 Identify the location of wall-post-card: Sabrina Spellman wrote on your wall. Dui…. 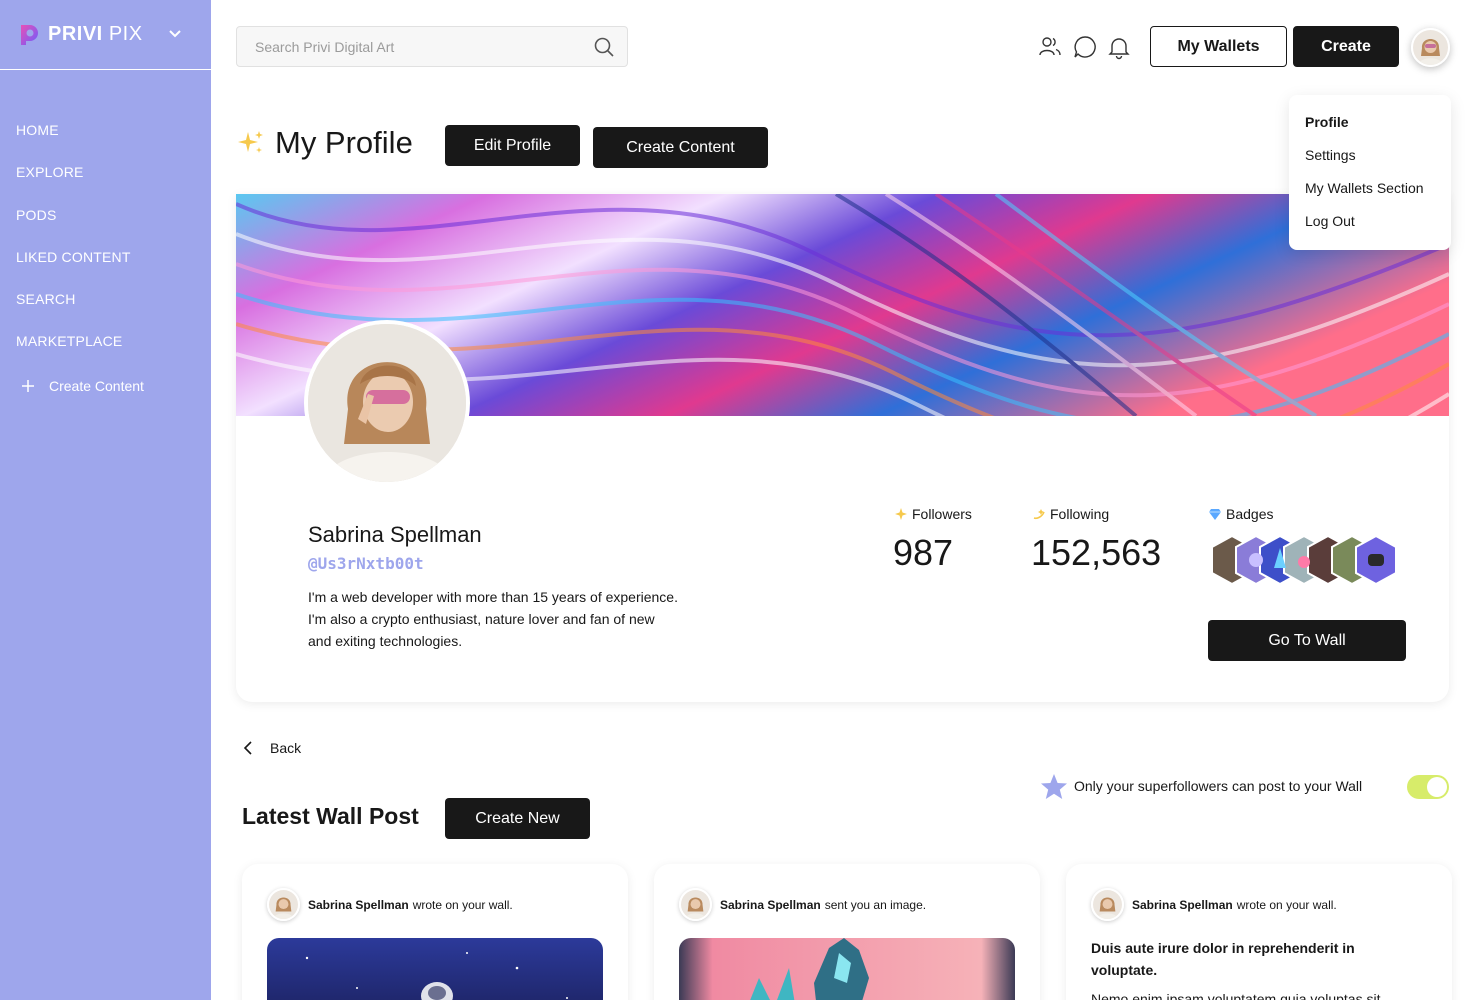
(1259, 932).